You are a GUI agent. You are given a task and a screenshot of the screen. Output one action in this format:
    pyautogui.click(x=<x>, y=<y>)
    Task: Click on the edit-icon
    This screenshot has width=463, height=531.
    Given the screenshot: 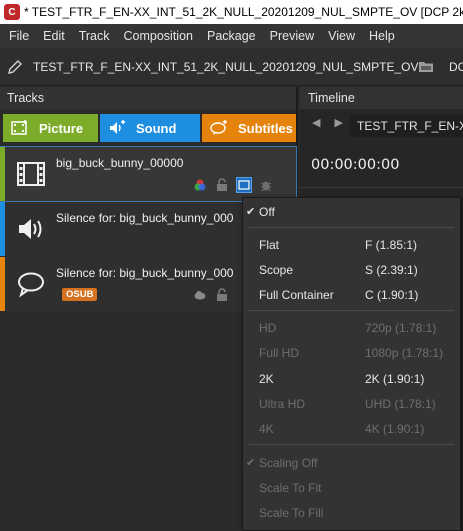 What is the action you would take?
    pyautogui.click(x=15, y=67)
    